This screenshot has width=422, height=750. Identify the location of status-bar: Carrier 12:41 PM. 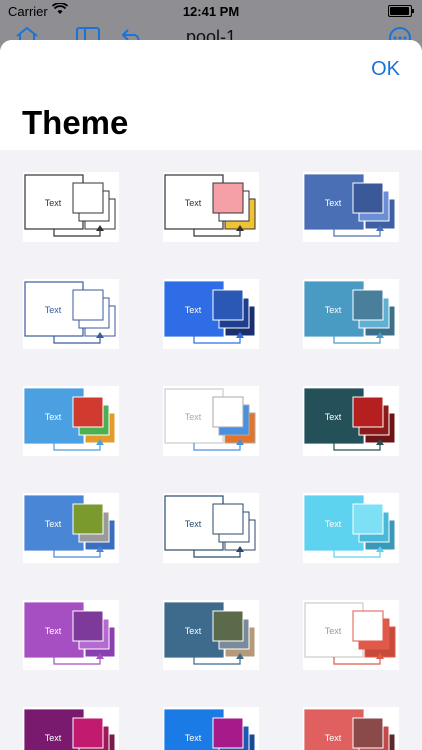
(211, 11).